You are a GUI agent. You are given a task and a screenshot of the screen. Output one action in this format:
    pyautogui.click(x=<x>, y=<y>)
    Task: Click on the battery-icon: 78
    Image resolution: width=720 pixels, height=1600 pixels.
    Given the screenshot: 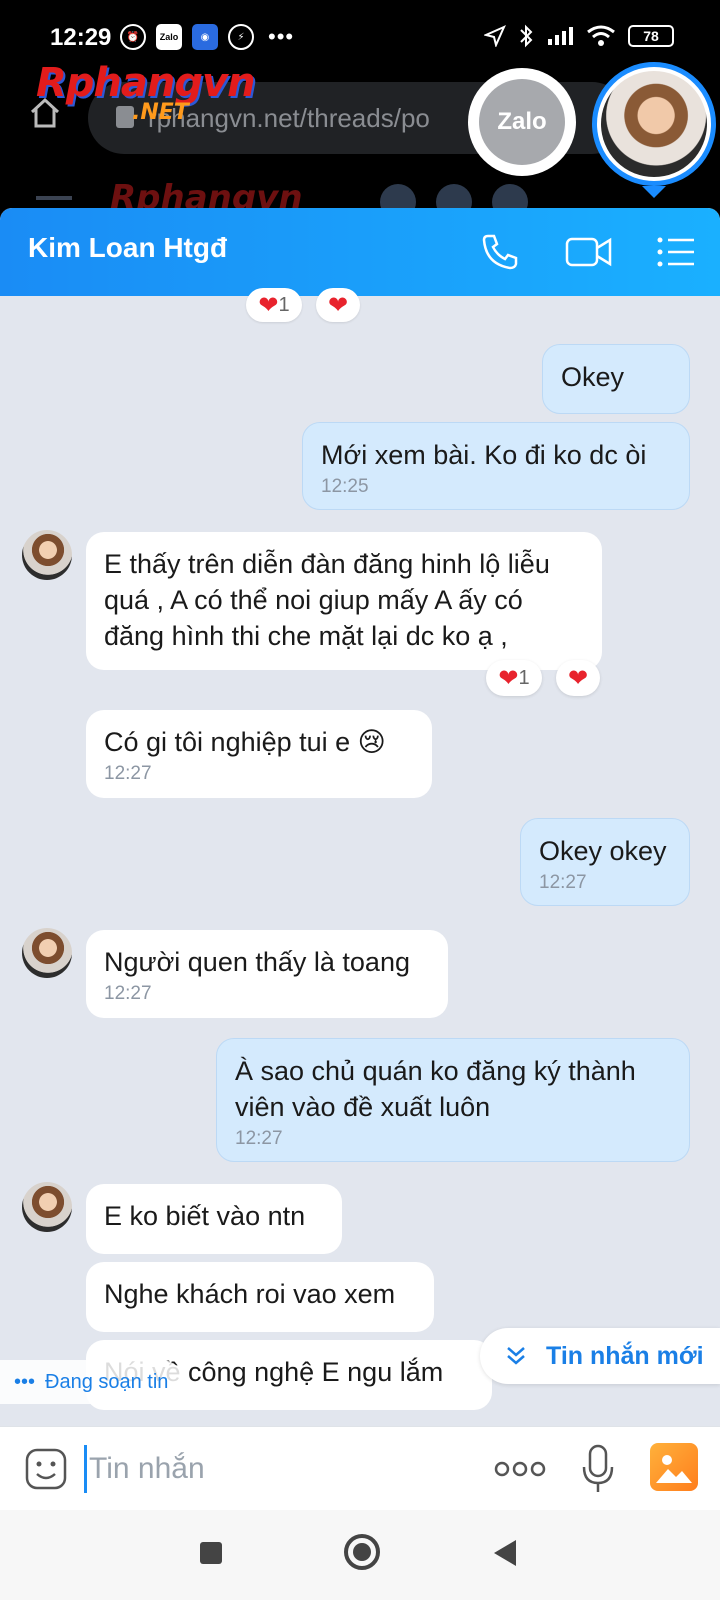 What is the action you would take?
    pyautogui.click(x=651, y=36)
    